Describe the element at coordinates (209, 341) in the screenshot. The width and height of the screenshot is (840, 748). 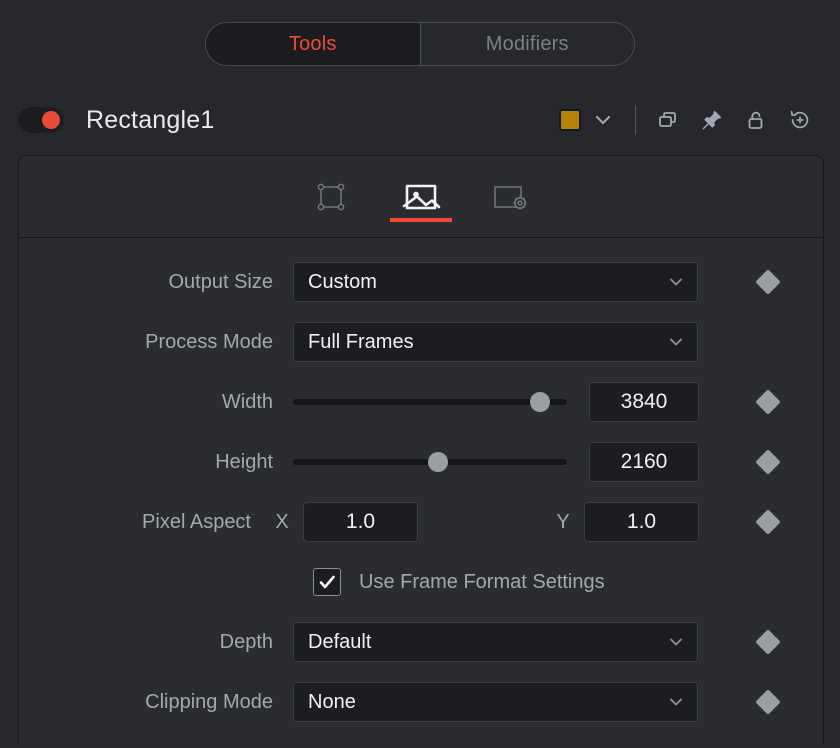
I see `process-mode-label: Process Mode` at that location.